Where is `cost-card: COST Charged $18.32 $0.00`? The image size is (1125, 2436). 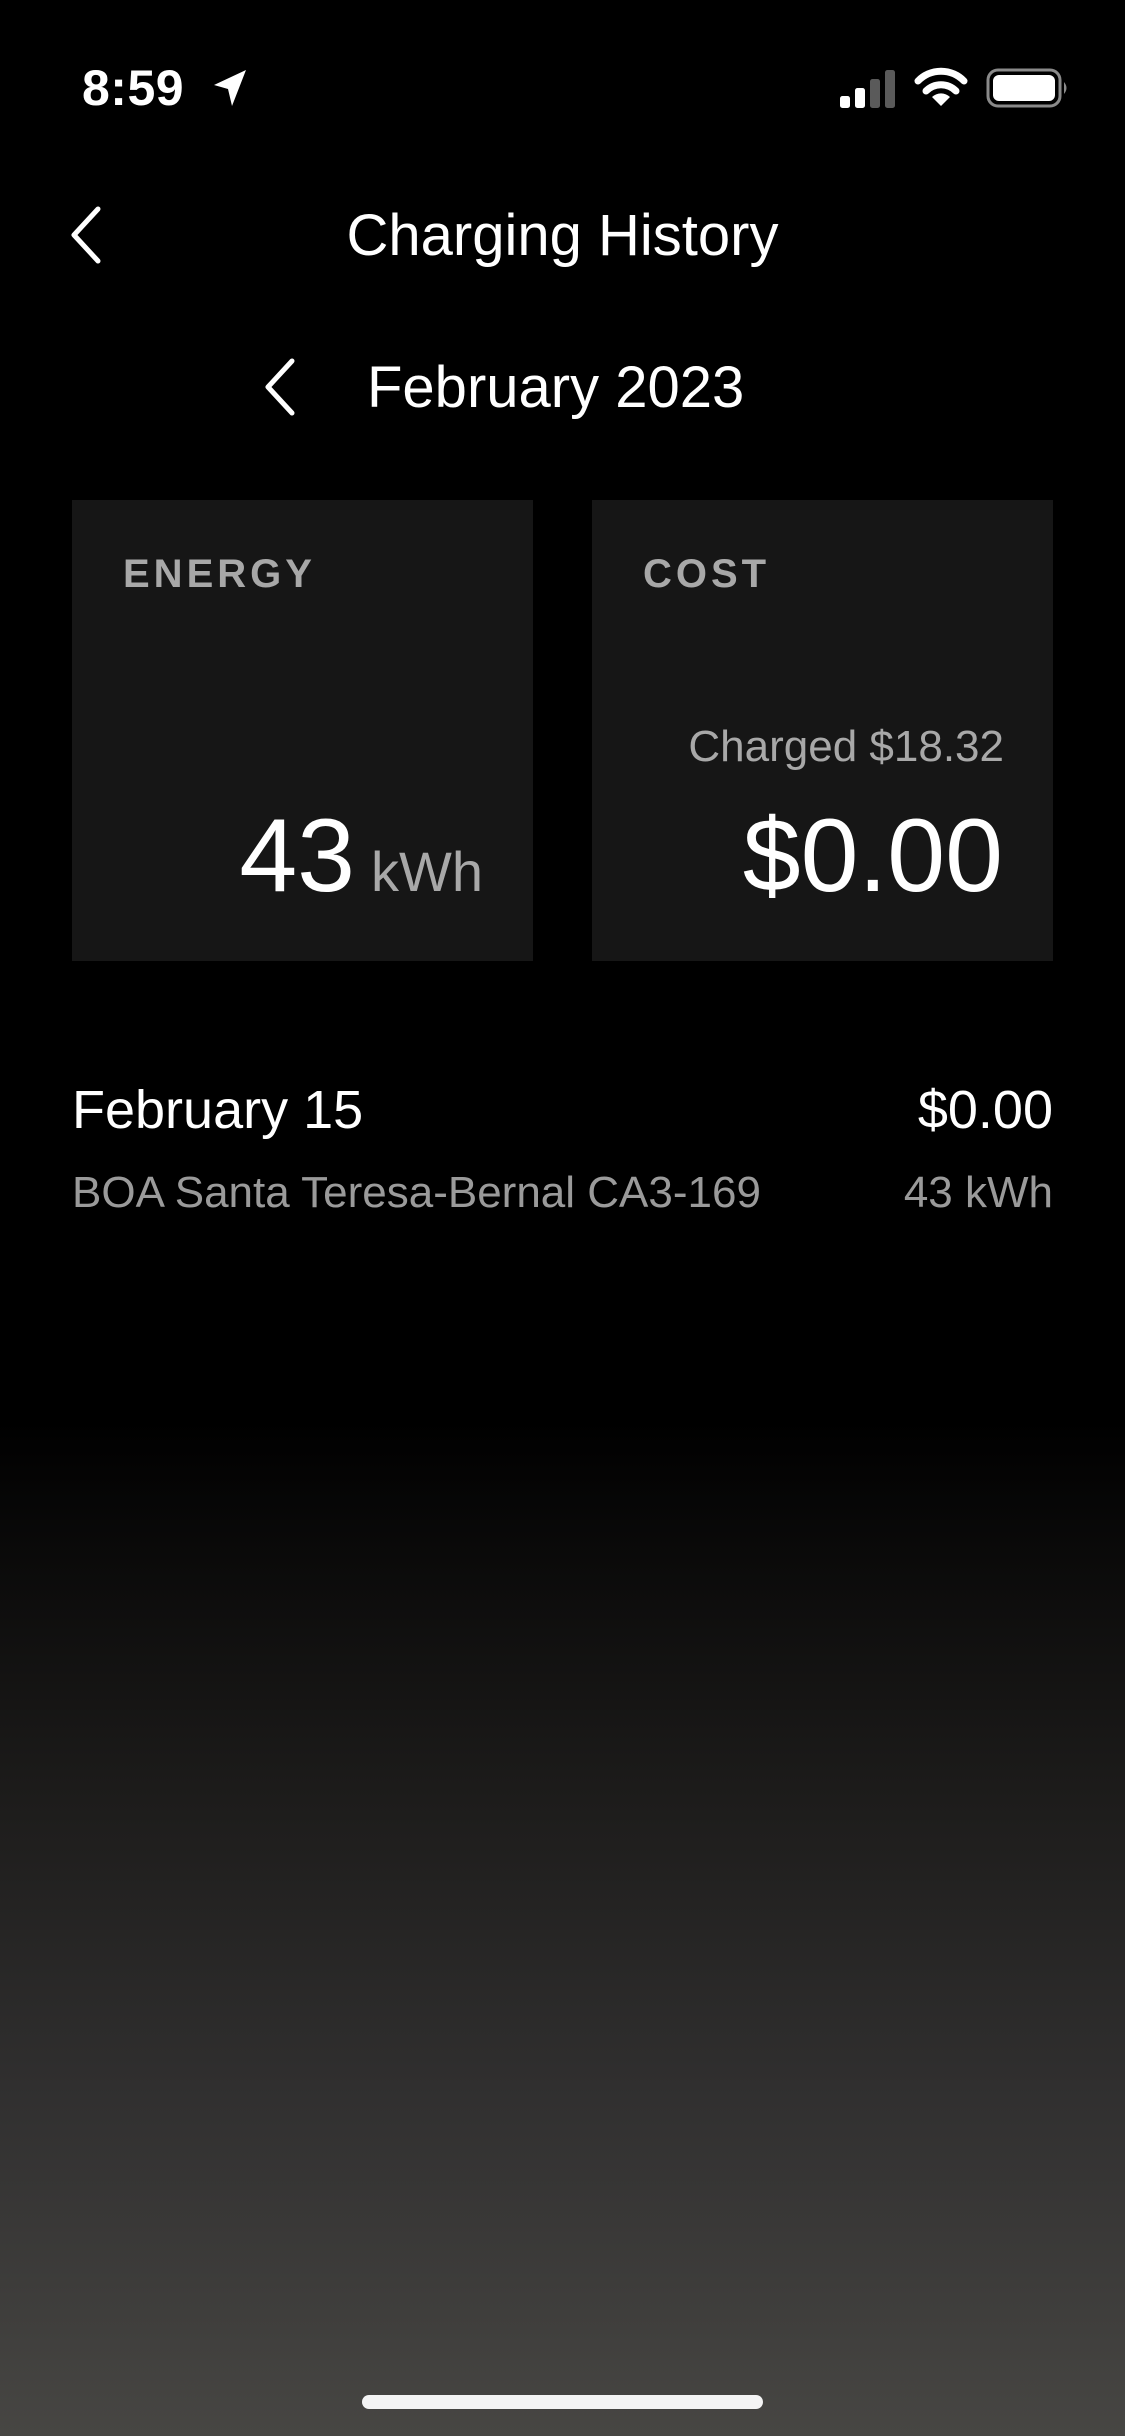 cost-card: COST Charged $18.32 $0.00 is located at coordinates (822, 730).